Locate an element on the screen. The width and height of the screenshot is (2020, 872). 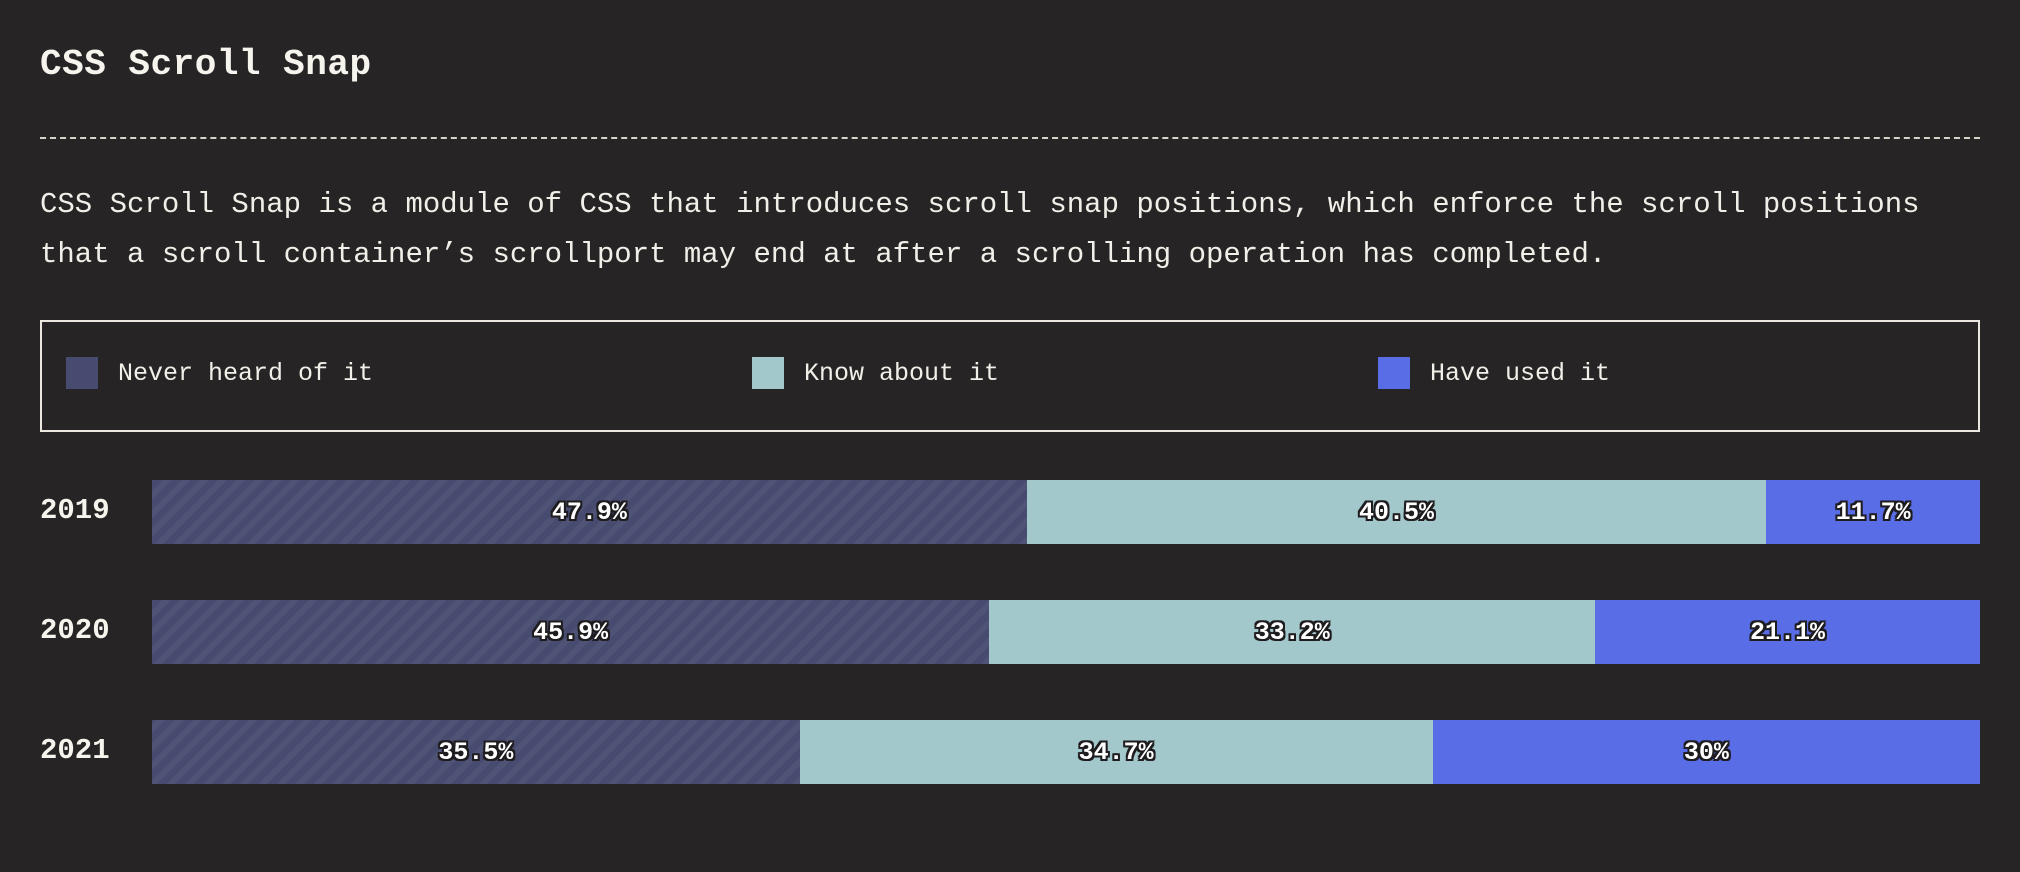
legend-label-have-used: Have used it is located at coordinates (1520, 373).